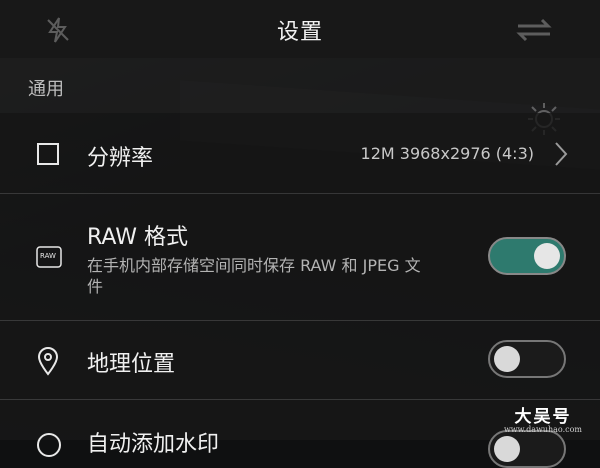 The width and height of the screenshot is (600, 468). I want to click on resolution-value: 12M 3968x2976 (4:3), so click(447, 153).